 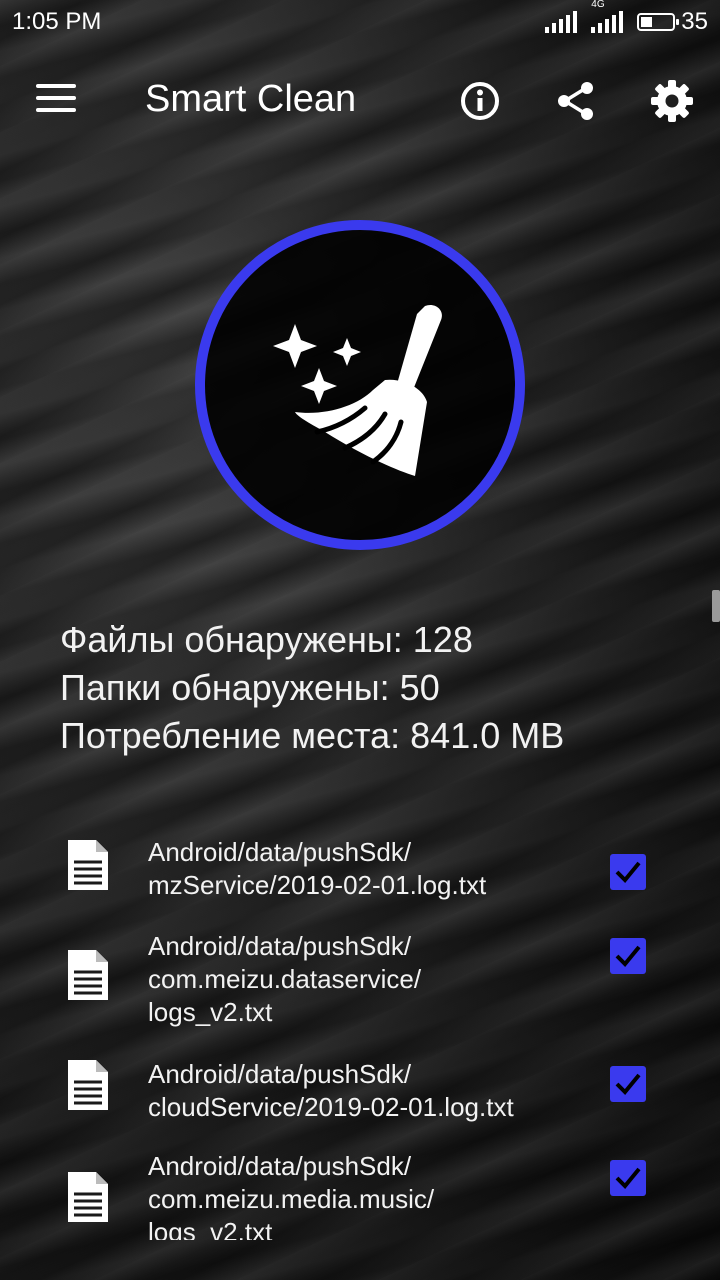 I want to click on battery-fill, so click(x=646, y=22).